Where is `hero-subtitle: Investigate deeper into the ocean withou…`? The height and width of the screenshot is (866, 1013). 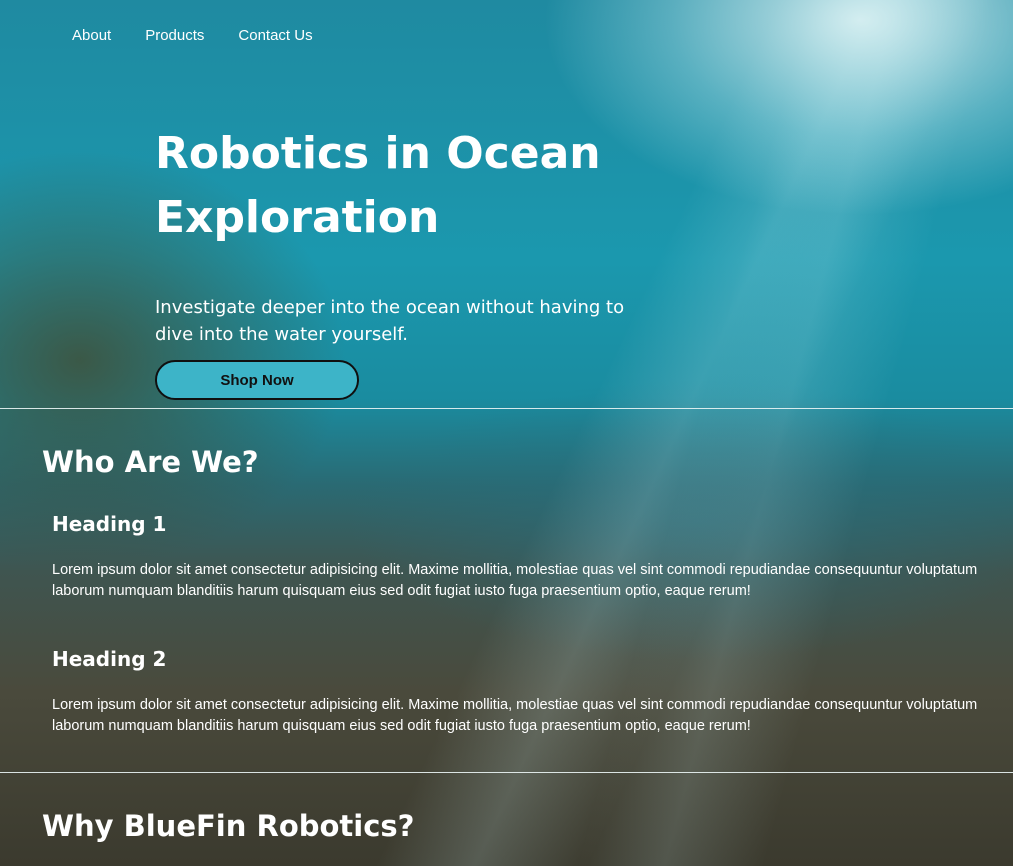
hero-subtitle: Investigate deeper into the ocean withou… is located at coordinates (390, 321).